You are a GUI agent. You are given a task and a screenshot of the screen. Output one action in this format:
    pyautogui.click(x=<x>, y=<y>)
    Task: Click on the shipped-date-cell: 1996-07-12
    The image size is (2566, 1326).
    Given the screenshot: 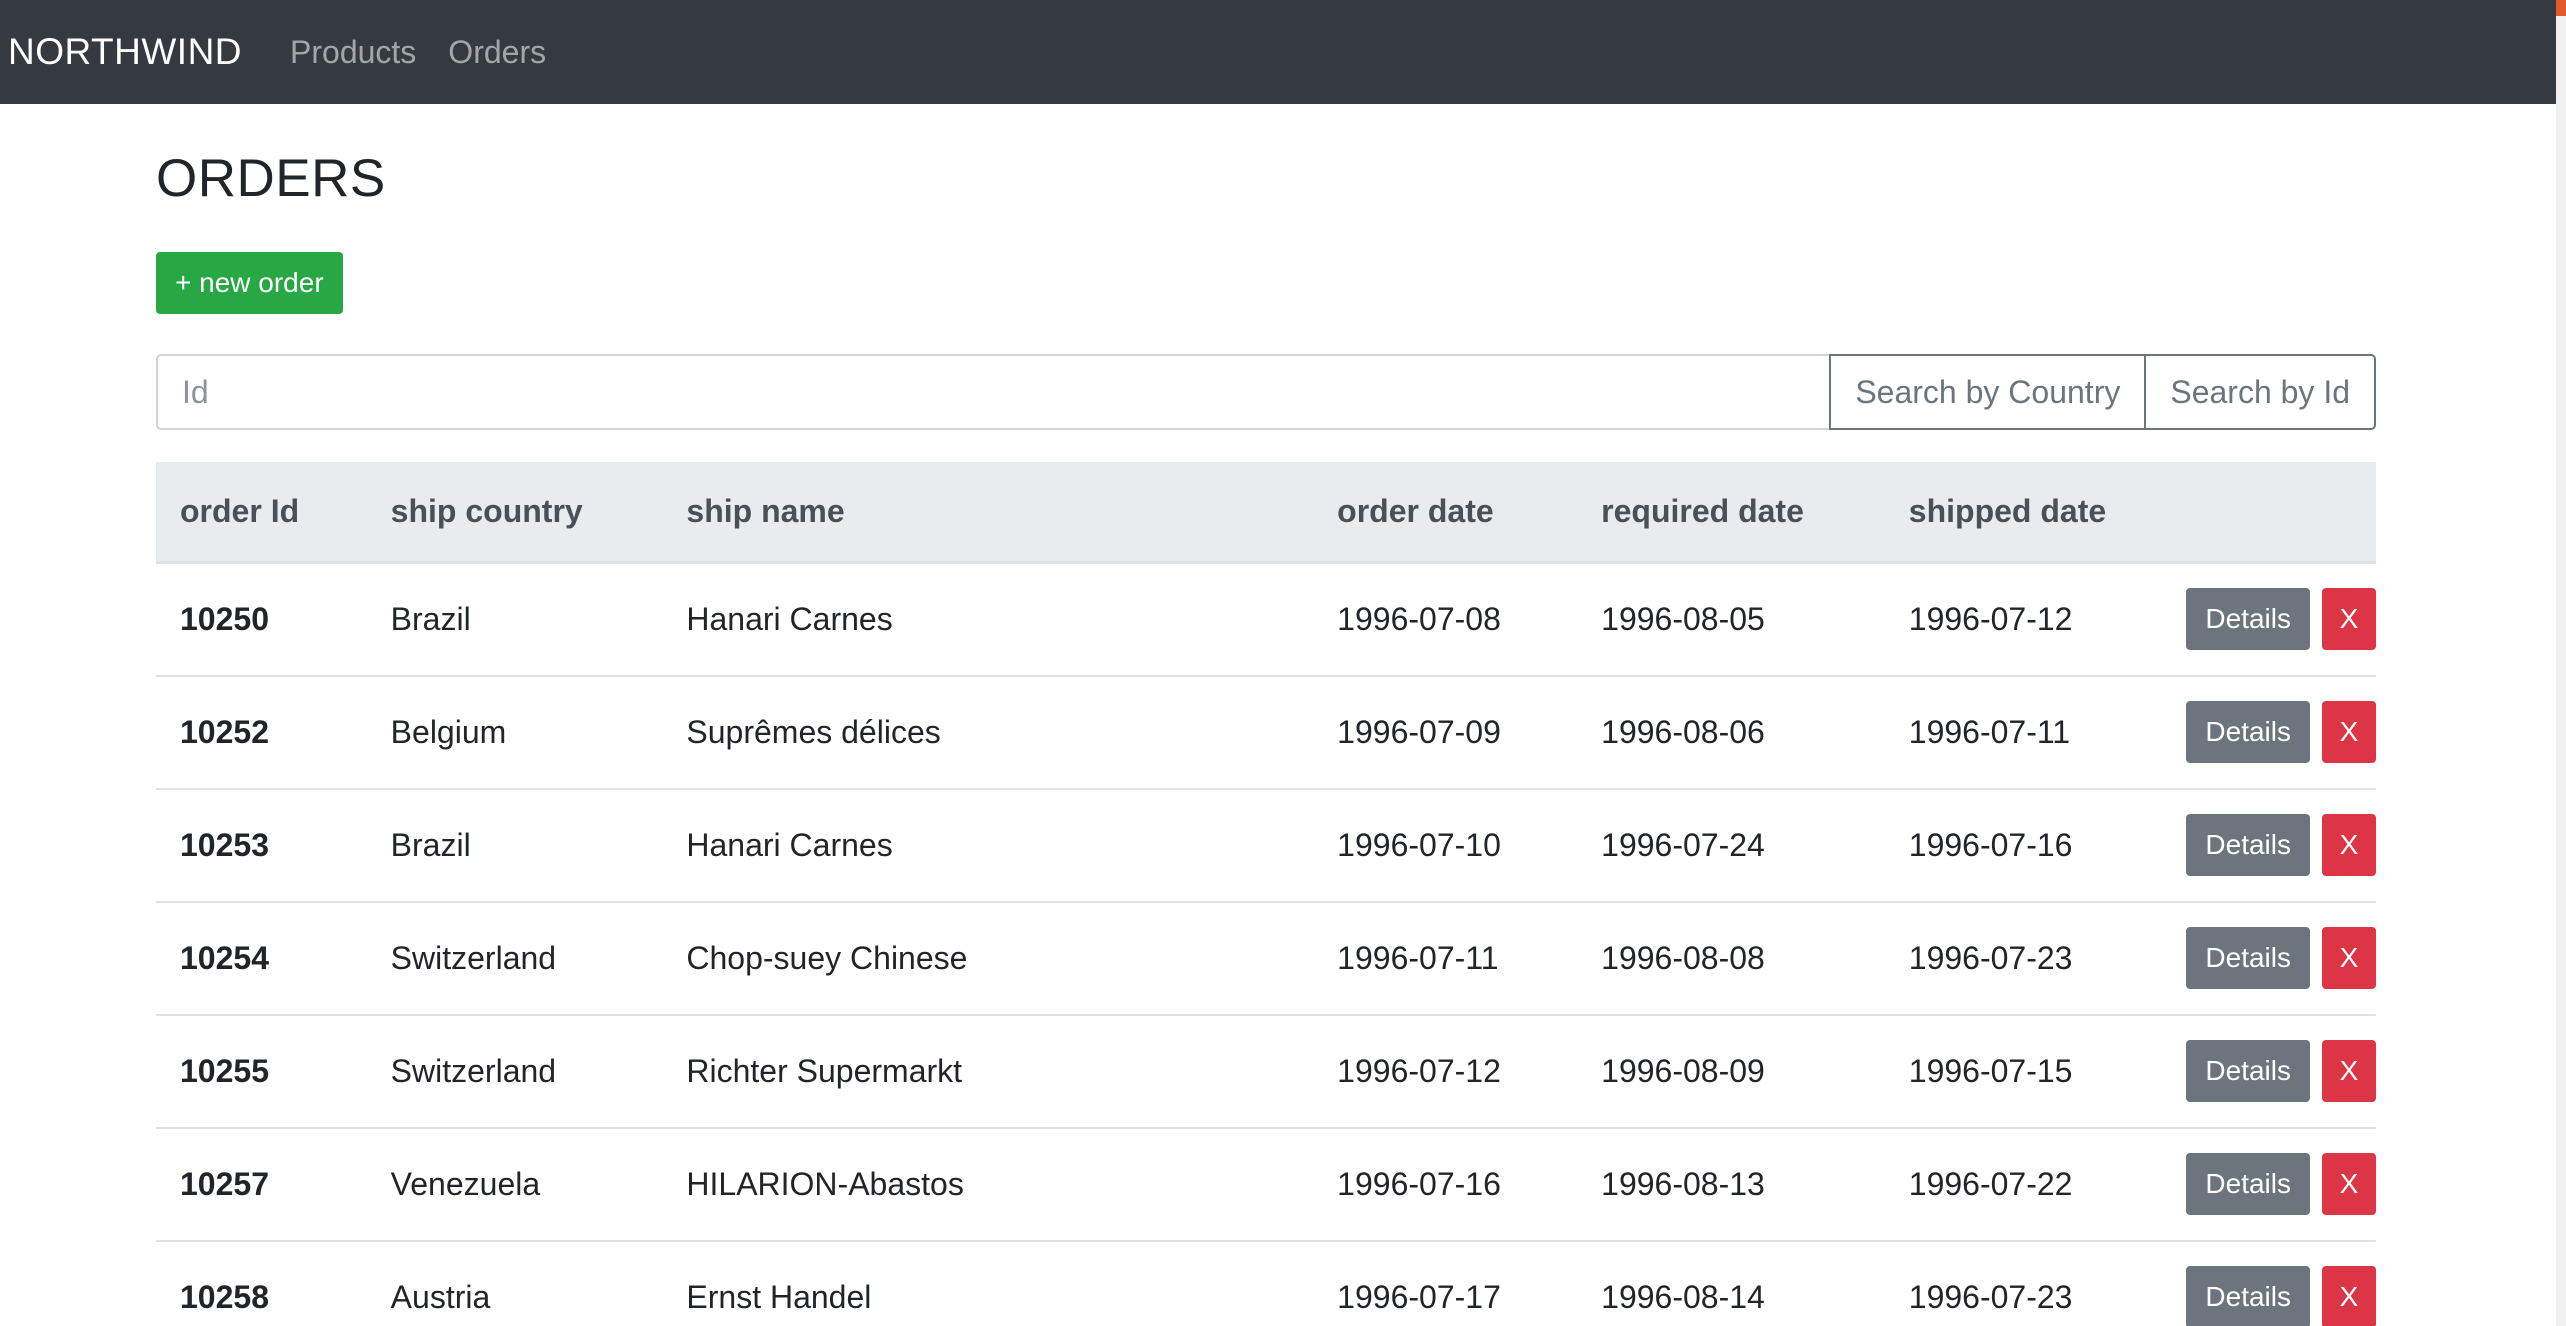 What is the action you would take?
    pyautogui.click(x=2023, y=618)
    